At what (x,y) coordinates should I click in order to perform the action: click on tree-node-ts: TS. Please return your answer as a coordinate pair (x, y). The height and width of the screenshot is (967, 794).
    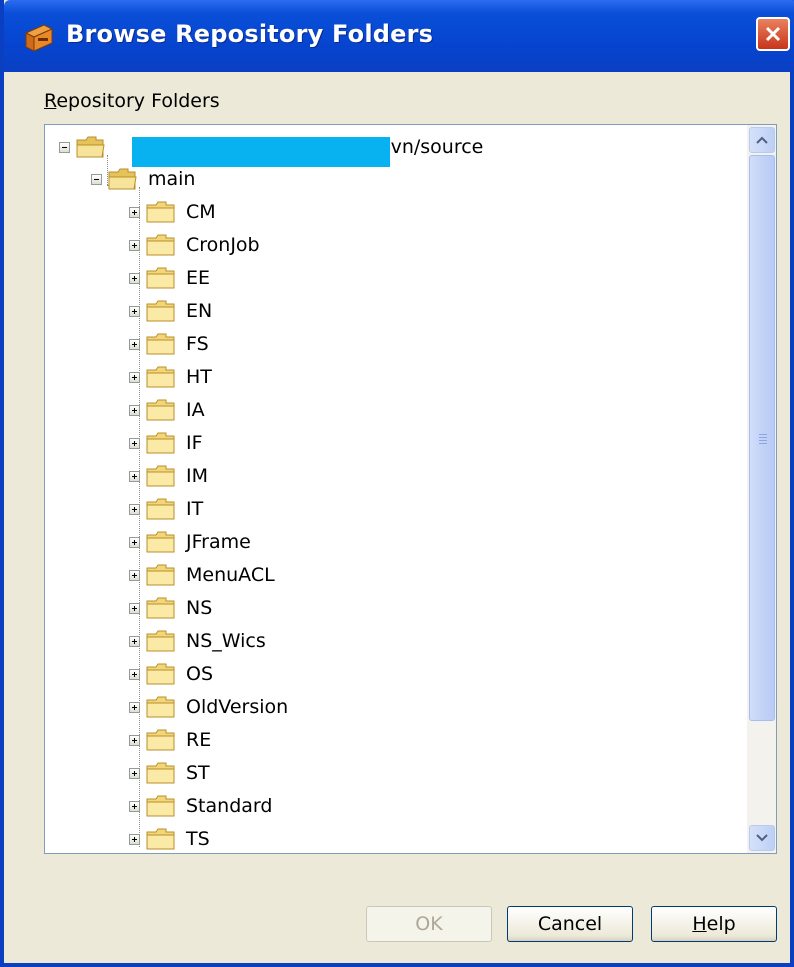
    Looking at the image, I should click on (169, 838).